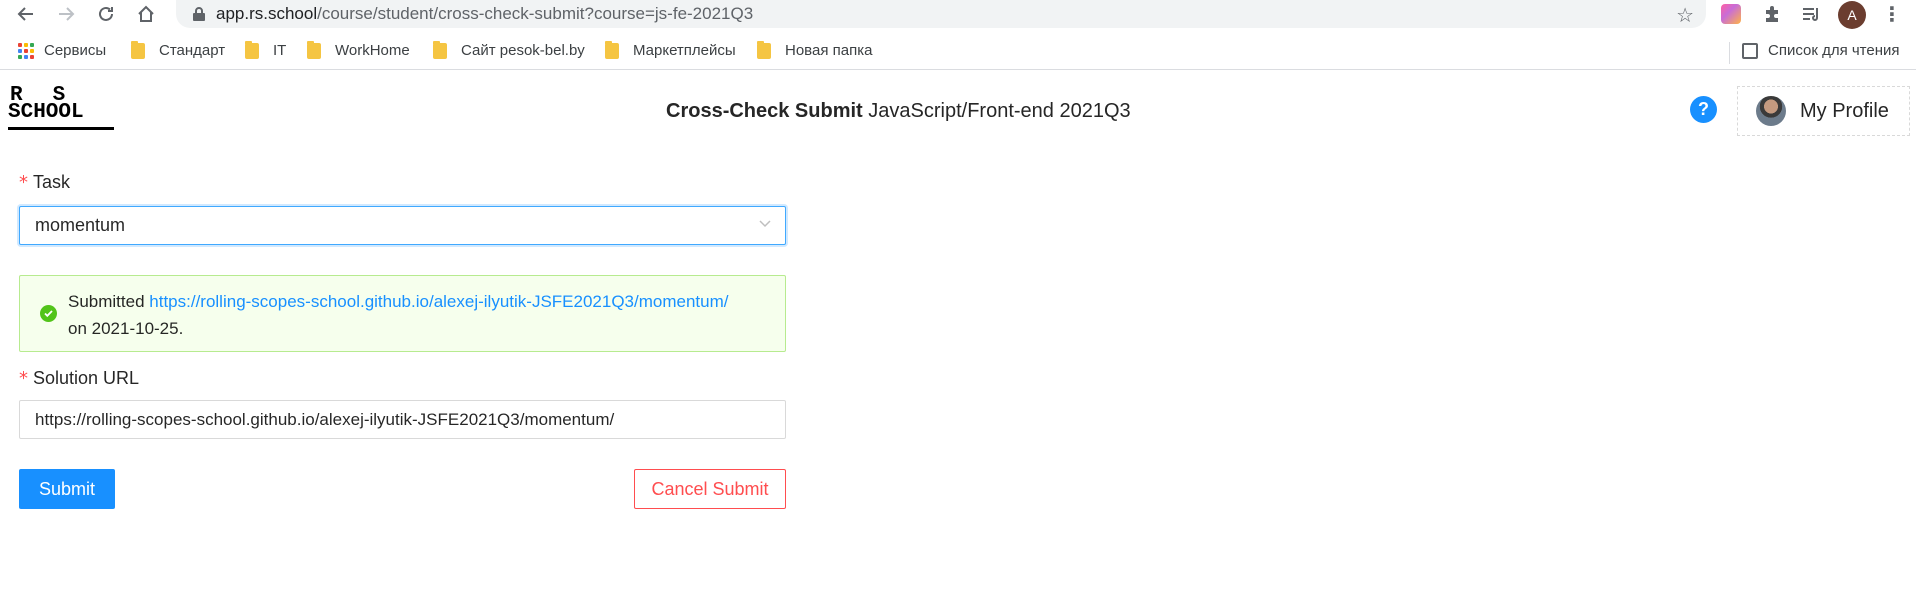 The width and height of the screenshot is (1916, 593). Describe the element at coordinates (66, 14) in the screenshot. I see `forward-arrow-icon` at that location.